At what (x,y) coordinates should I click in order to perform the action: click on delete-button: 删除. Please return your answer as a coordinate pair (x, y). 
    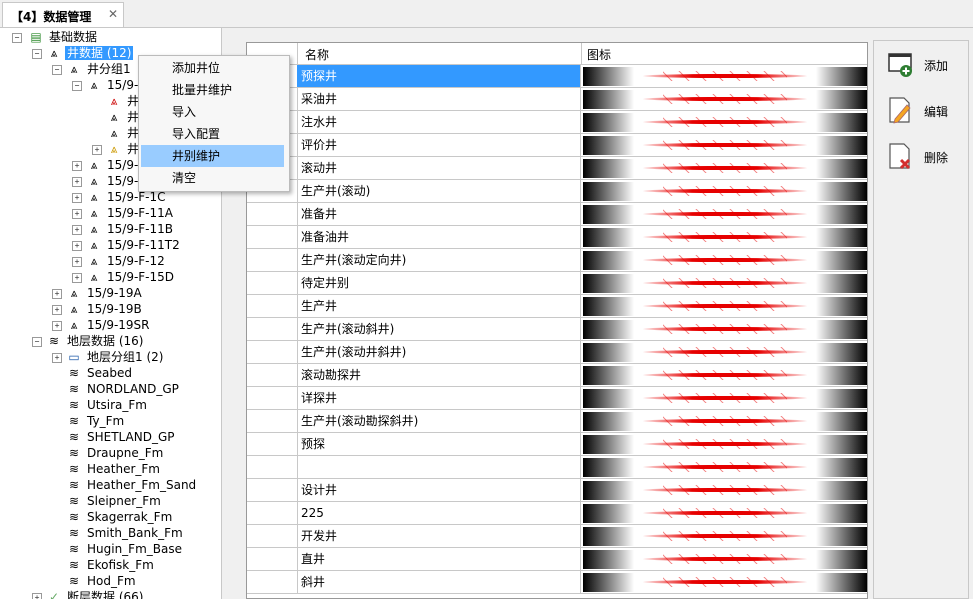
    Looking at the image, I should click on (924, 158).